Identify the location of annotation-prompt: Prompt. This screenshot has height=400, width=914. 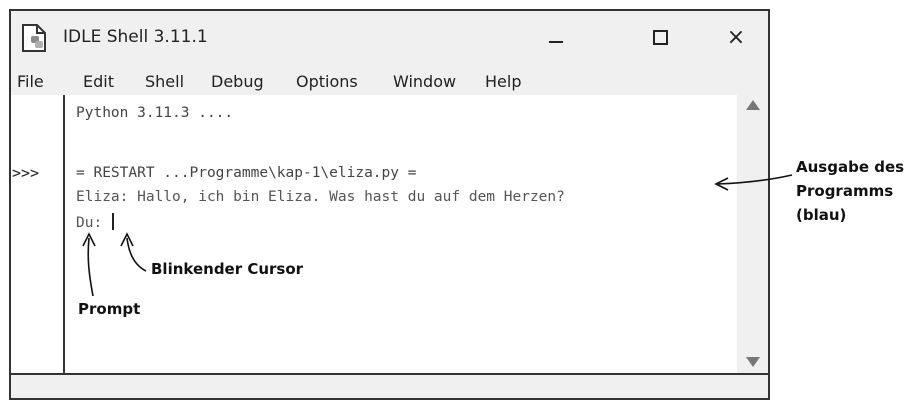
(109, 309).